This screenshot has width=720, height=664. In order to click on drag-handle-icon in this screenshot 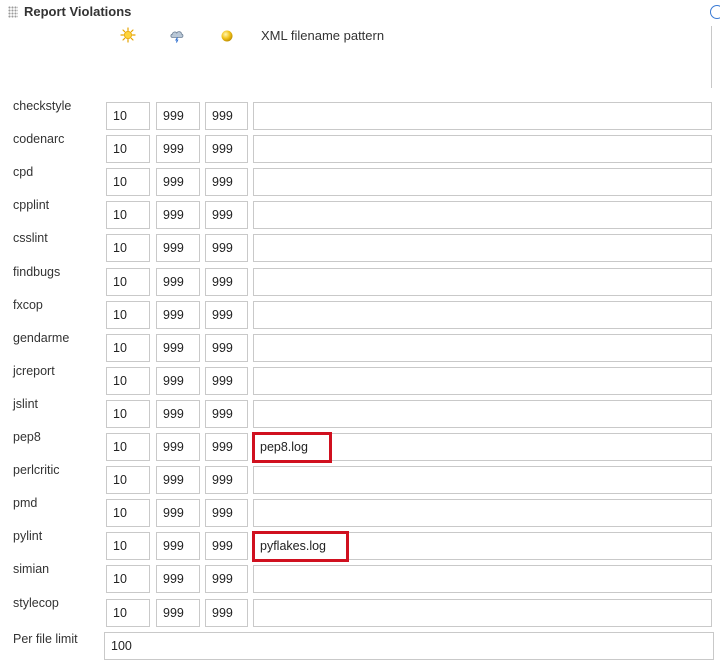, I will do `click(13, 12)`.